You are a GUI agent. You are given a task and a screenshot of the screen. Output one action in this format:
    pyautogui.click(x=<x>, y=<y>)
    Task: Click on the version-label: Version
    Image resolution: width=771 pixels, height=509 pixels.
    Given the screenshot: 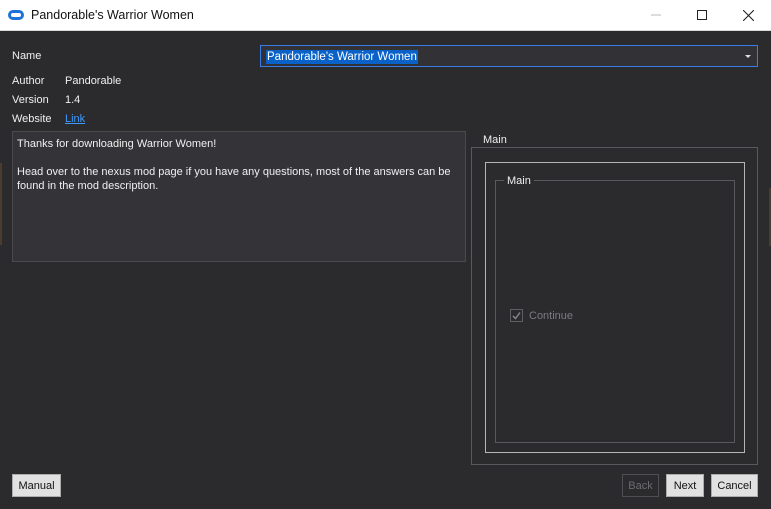 What is the action you would take?
    pyautogui.click(x=30, y=100)
    